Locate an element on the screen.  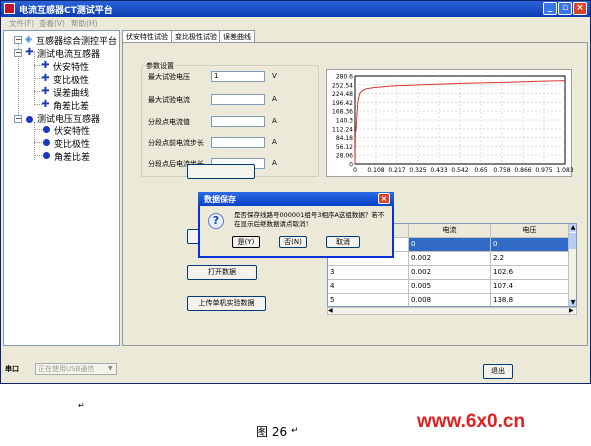
y-tick-label: 252.54 is located at coordinates (342, 85).